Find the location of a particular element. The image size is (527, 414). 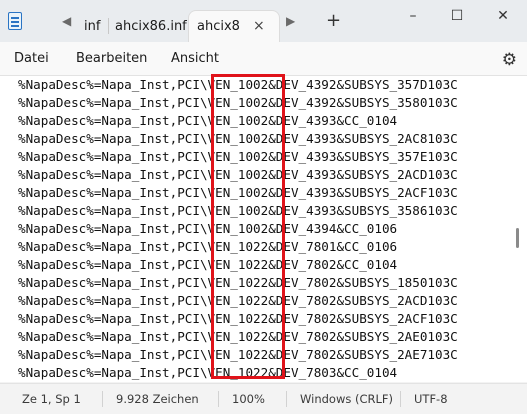

title-bar: ◀ inf ahcix86.inf ahcix8 × ▶ + – ☐ ✕ is located at coordinates (263, 21).